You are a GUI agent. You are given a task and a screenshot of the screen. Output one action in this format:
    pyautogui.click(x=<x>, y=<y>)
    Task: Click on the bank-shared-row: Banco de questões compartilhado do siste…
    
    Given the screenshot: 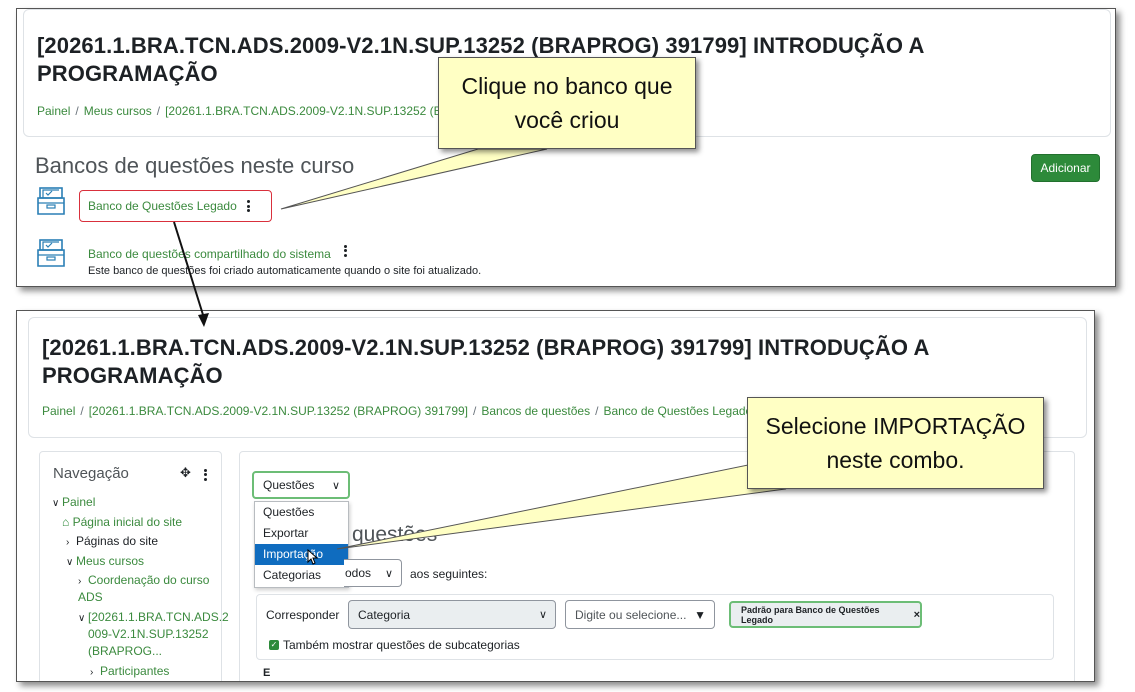 What is the action you would take?
    pyautogui.click(x=218, y=252)
    